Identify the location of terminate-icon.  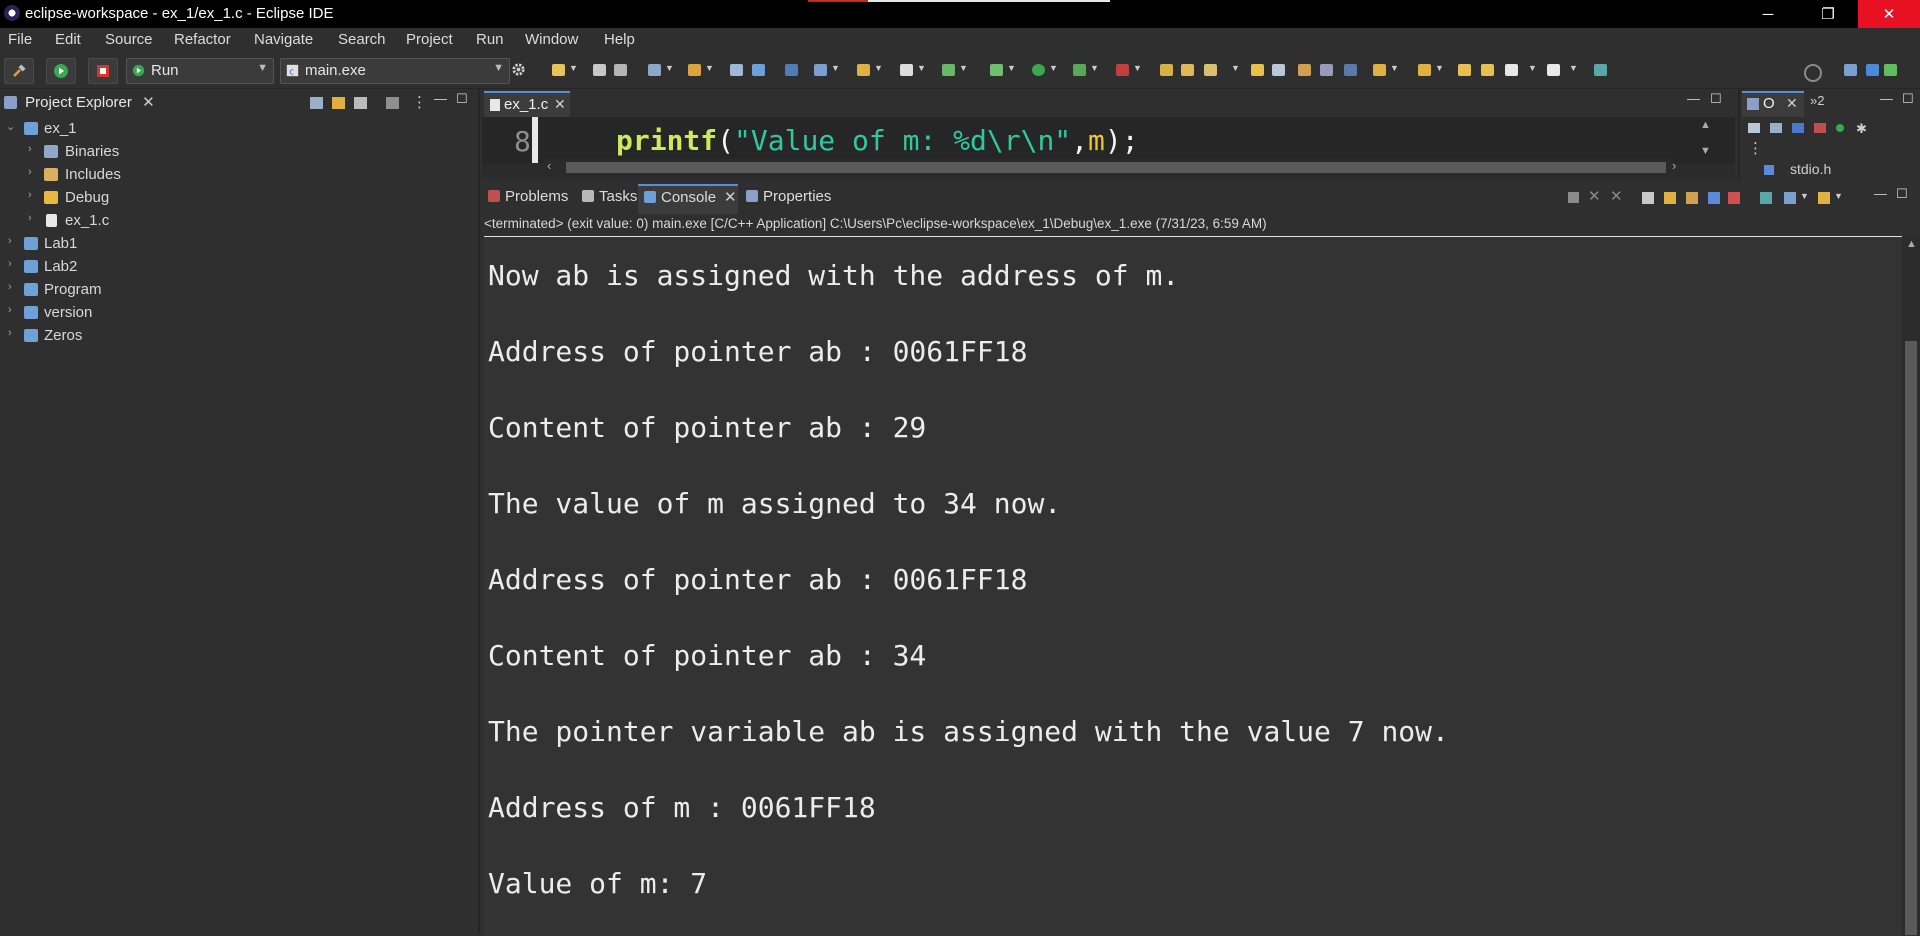
(1573, 197).